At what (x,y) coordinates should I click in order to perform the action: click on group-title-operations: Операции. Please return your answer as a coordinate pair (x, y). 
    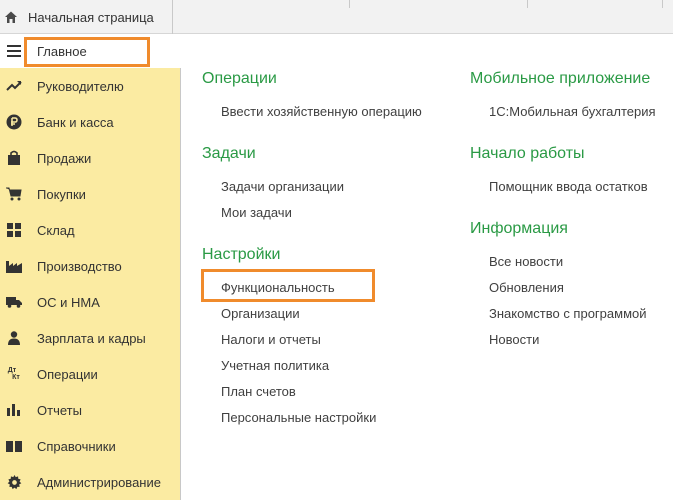
    Looking at the image, I should click on (239, 78).